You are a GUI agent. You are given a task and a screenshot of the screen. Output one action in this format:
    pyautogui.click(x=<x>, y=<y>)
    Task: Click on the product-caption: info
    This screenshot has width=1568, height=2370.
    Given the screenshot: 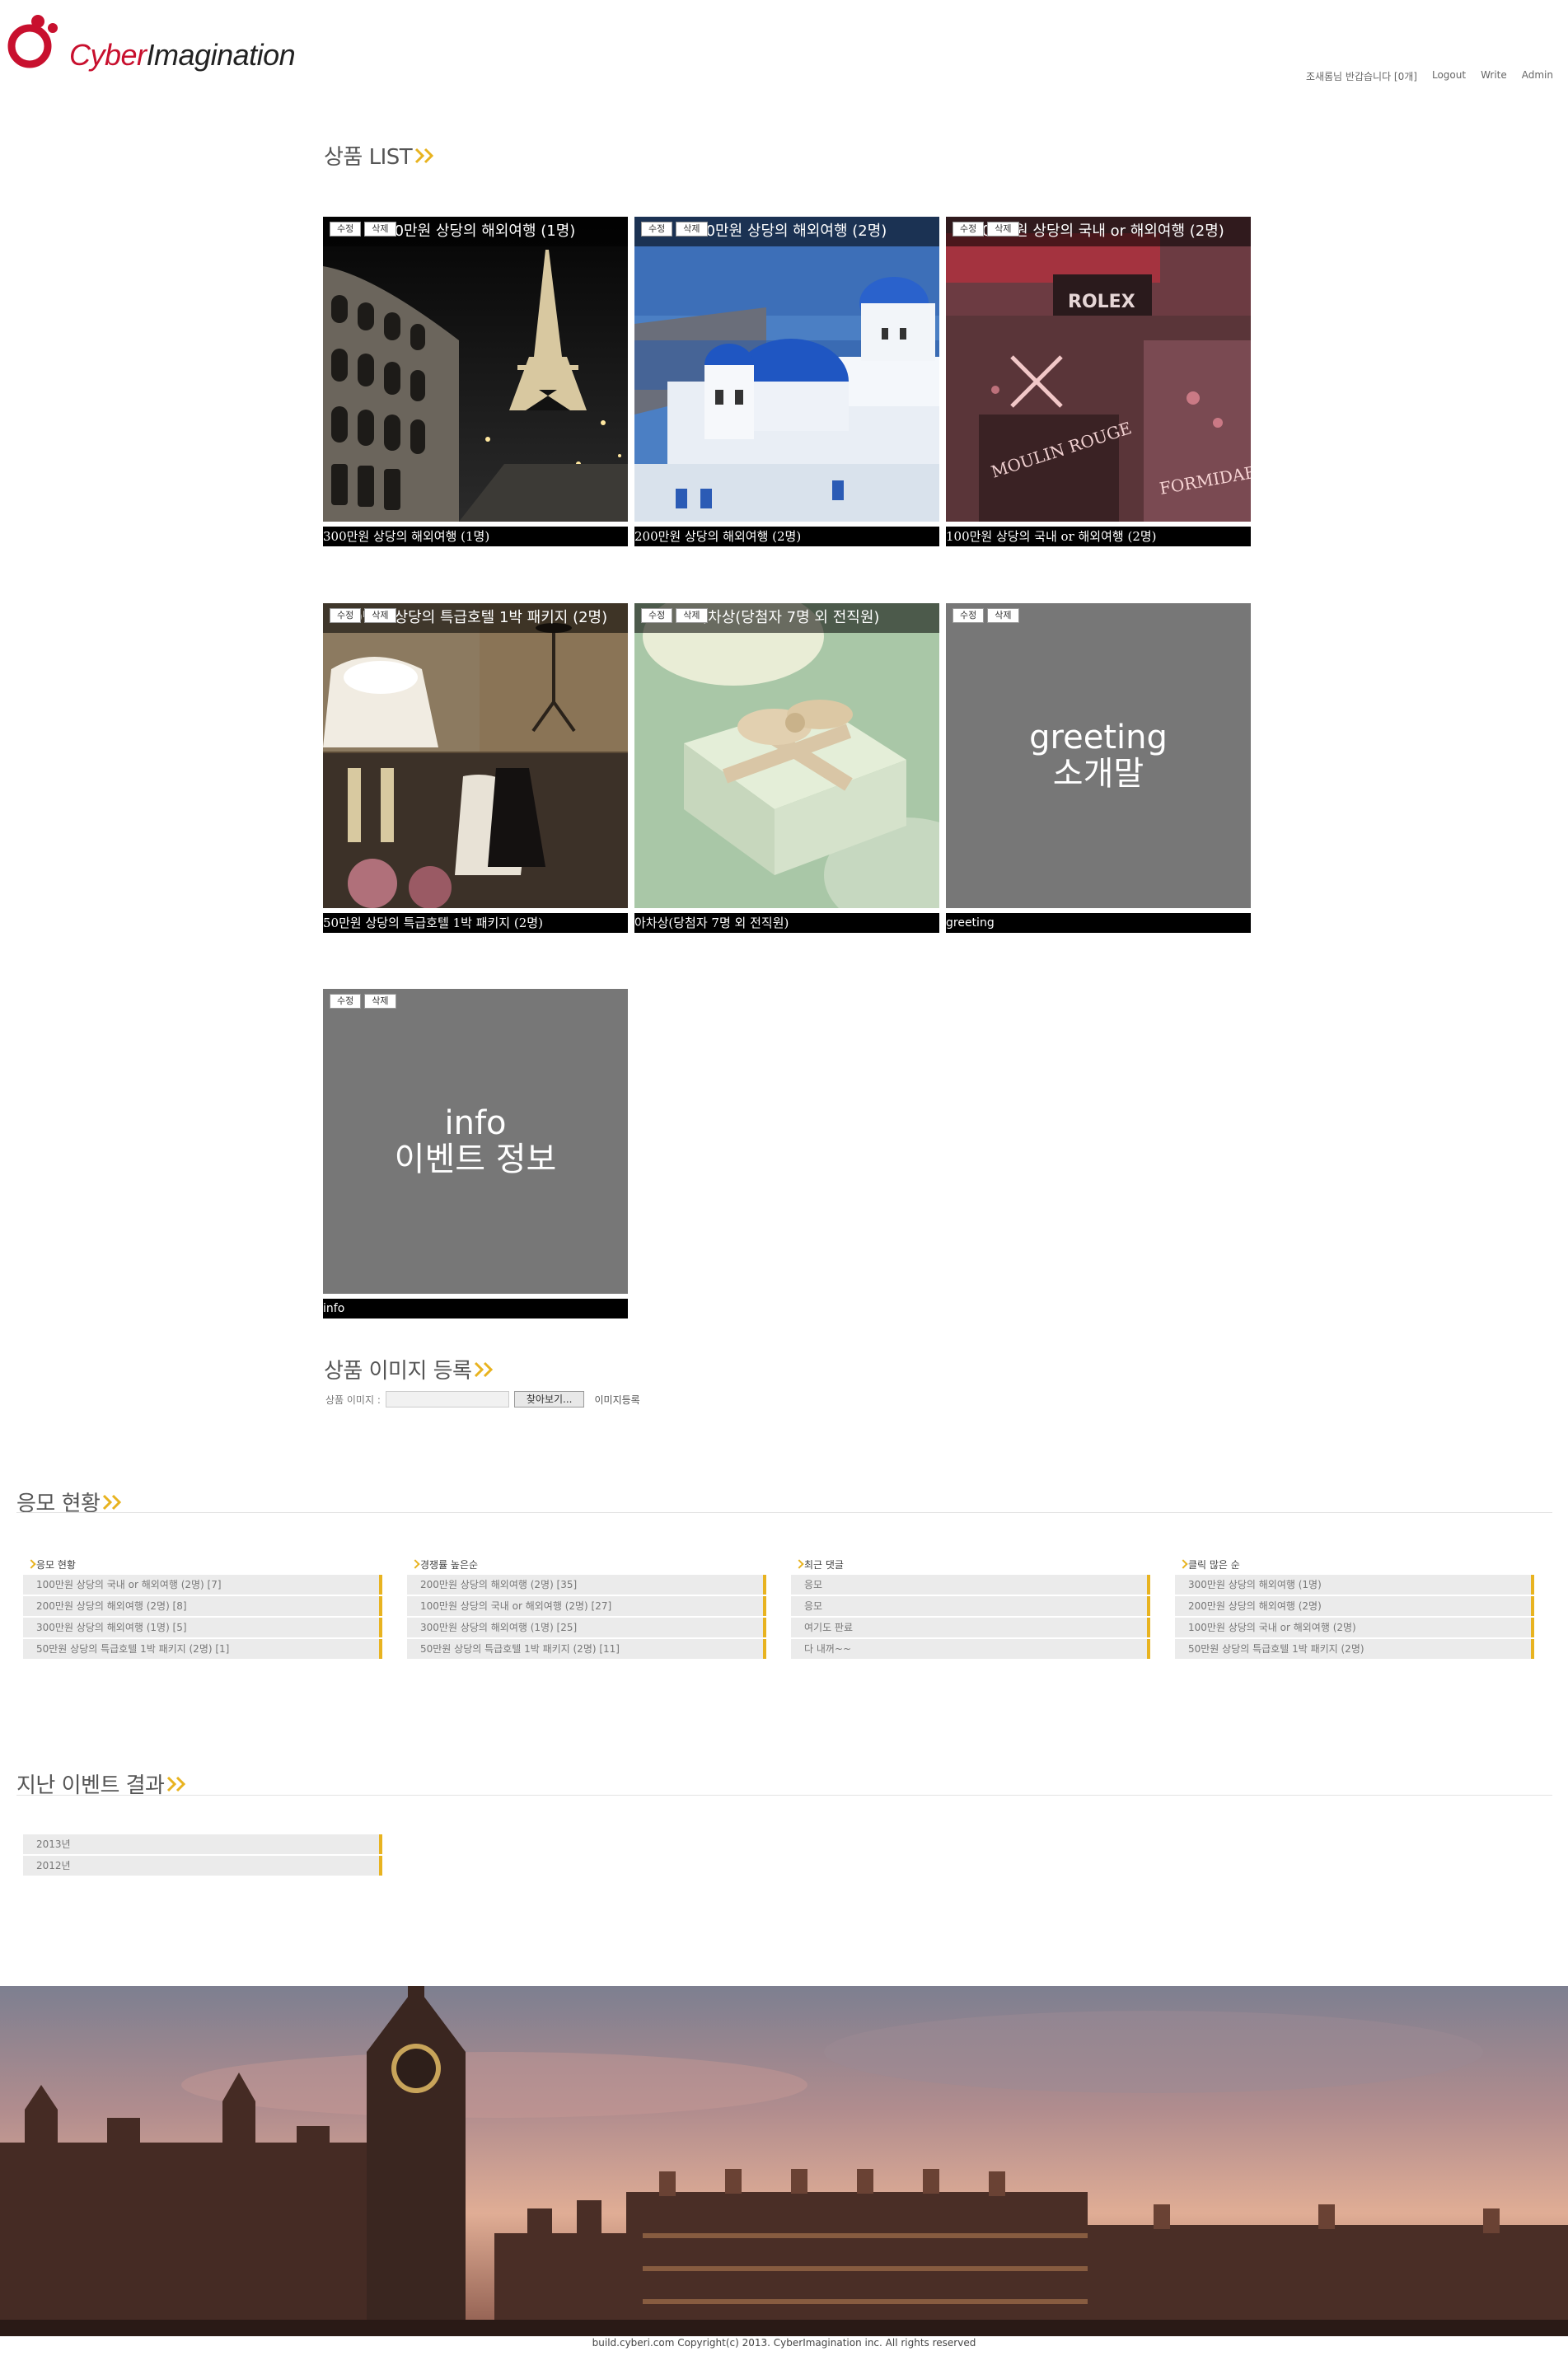 What is the action you would take?
    pyautogui.click(x=475, y=1309)
    